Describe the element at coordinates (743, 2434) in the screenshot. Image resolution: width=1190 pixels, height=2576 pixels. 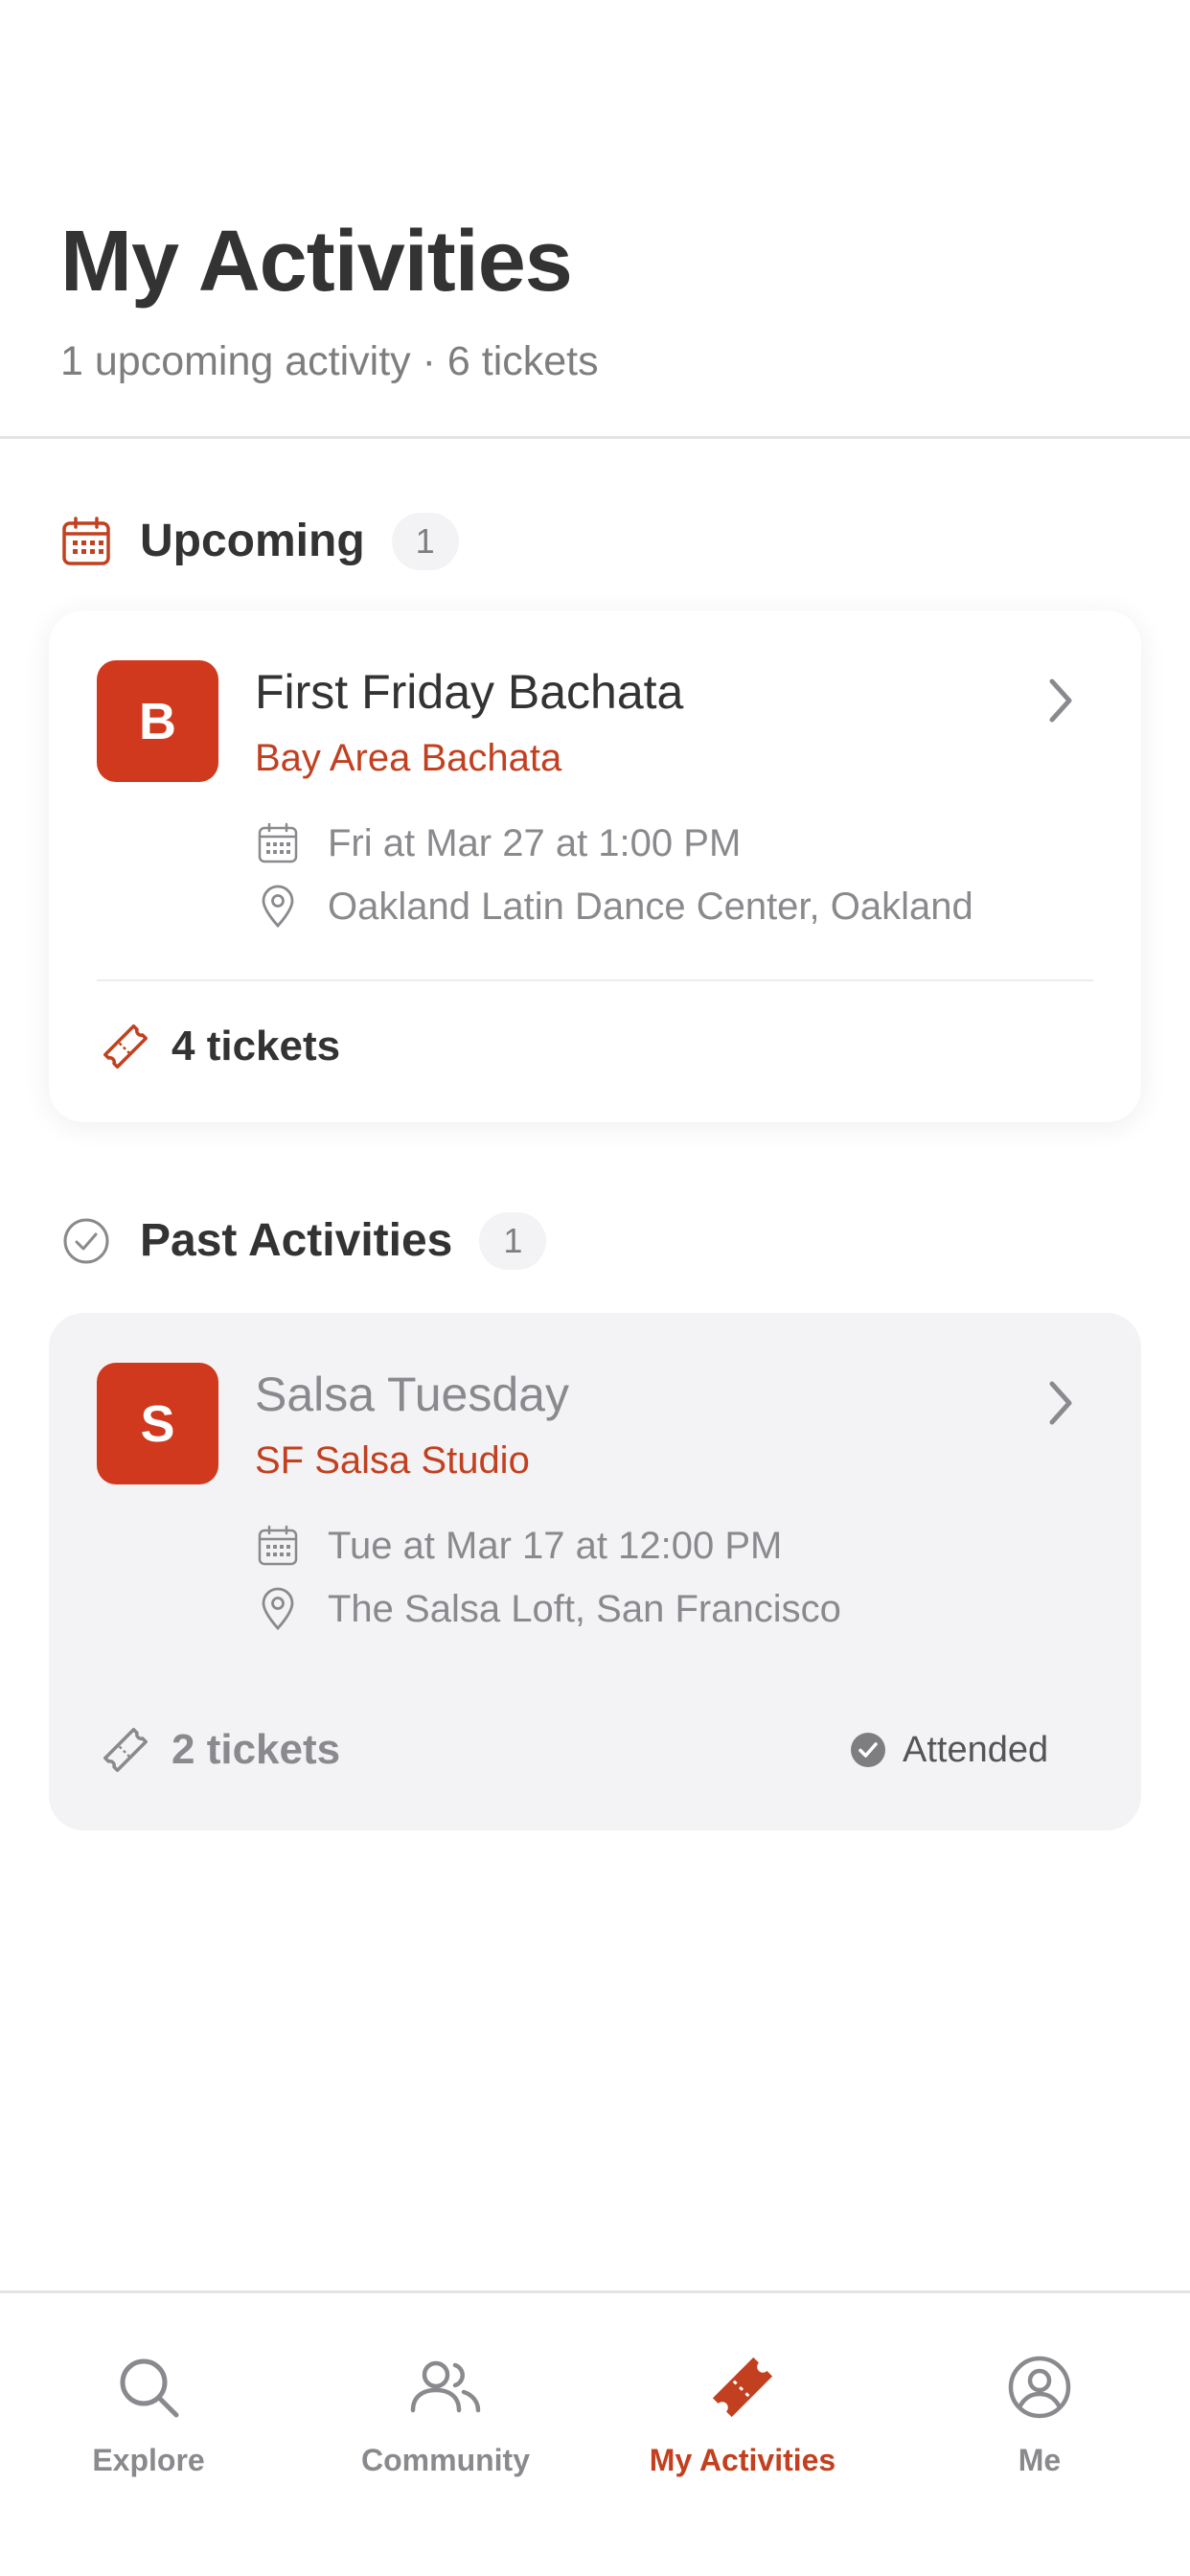
I see `tab-my-activities: My Activities` at that location.